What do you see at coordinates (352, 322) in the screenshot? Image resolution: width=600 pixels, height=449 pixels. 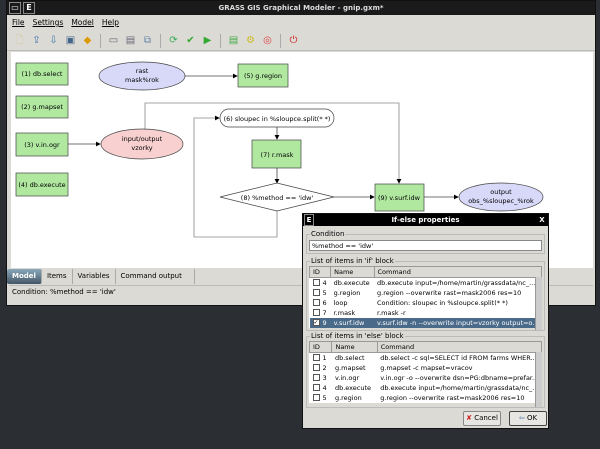 I see `name-cell: v.surf.idw` at bounding box center [352, 322].